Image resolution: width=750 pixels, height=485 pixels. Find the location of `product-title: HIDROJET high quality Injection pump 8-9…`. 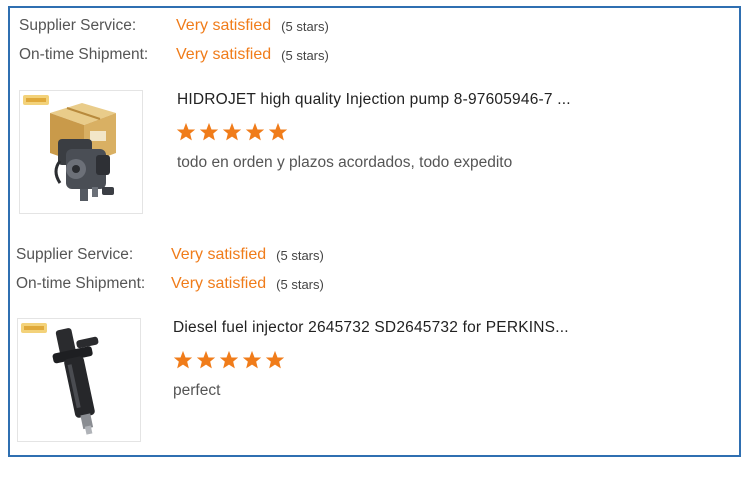

product-title: HIDROJET high quality Injection pump 8-9… is located at coordinates (374, 100).